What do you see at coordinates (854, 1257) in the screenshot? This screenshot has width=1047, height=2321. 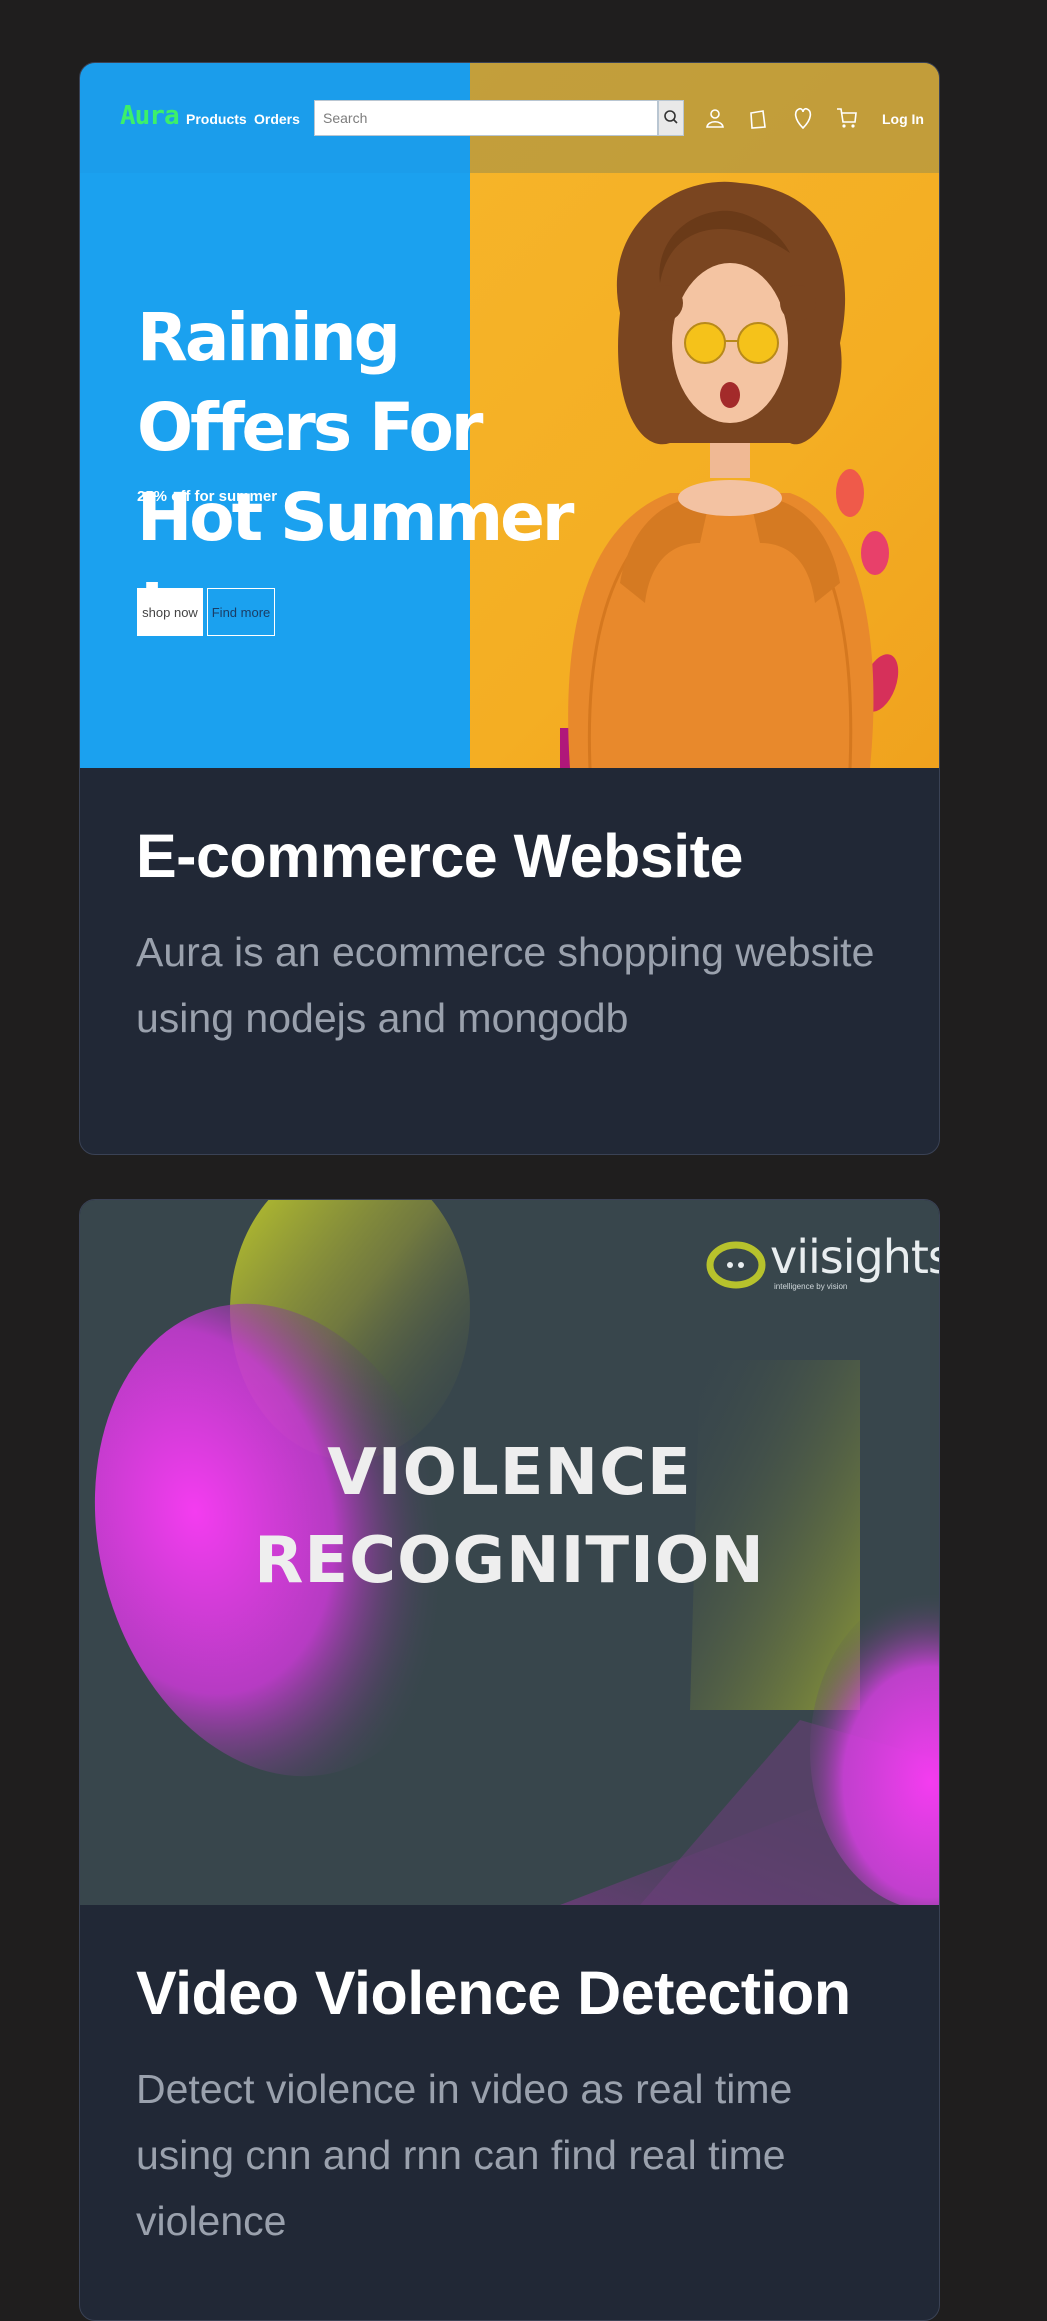 I see `viisights-logo: viisights` at bounding box center [854, 1257].